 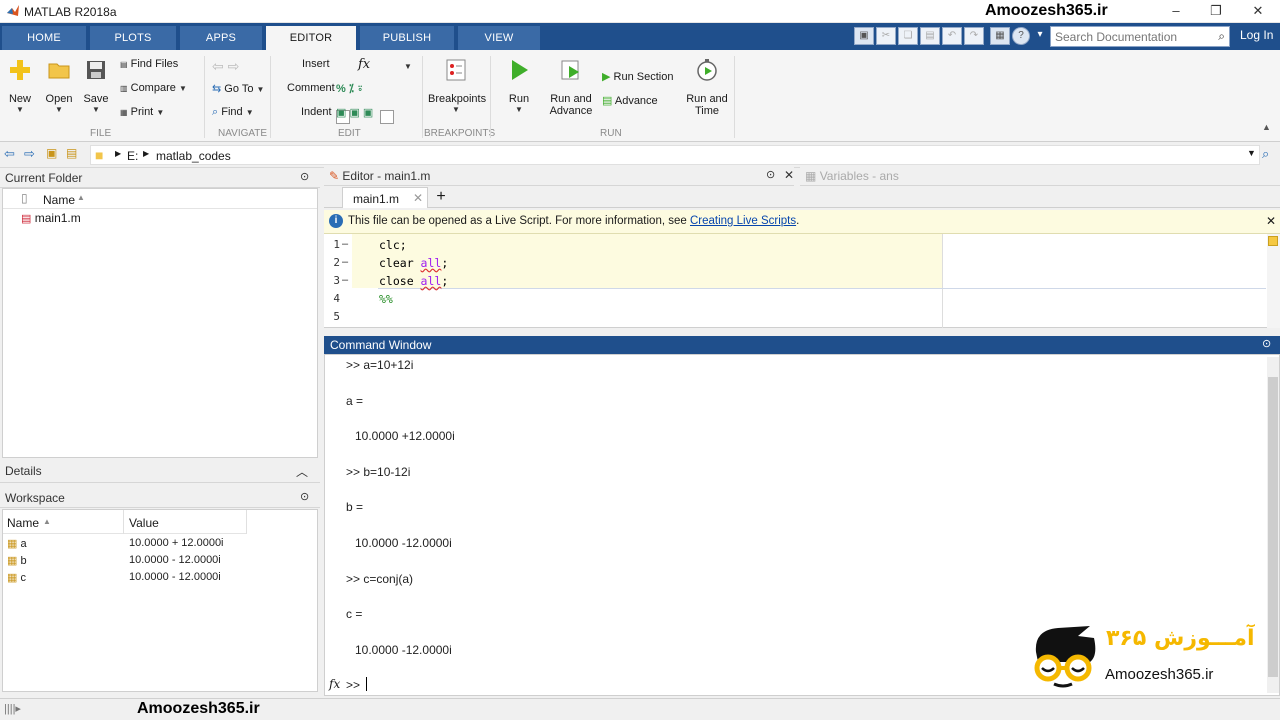 I want to click on close-tab-icon: ✕, so click(x=418, y=198).